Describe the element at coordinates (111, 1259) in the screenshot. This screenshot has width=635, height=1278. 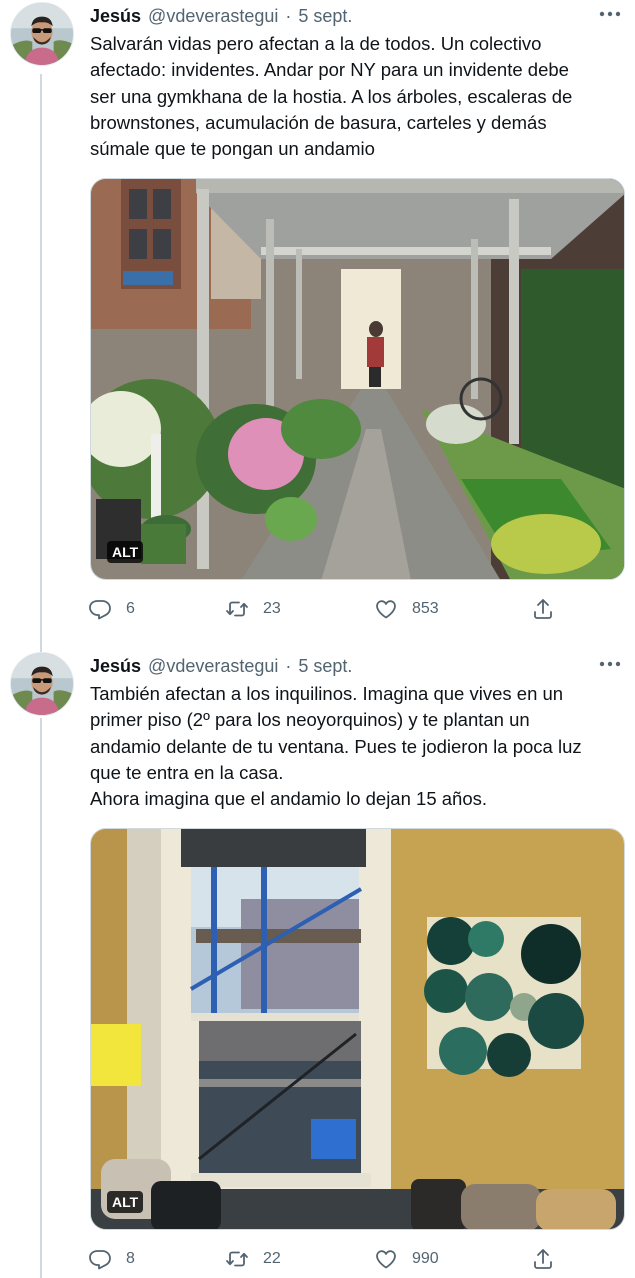
I see `reply-button: 8` at that location.